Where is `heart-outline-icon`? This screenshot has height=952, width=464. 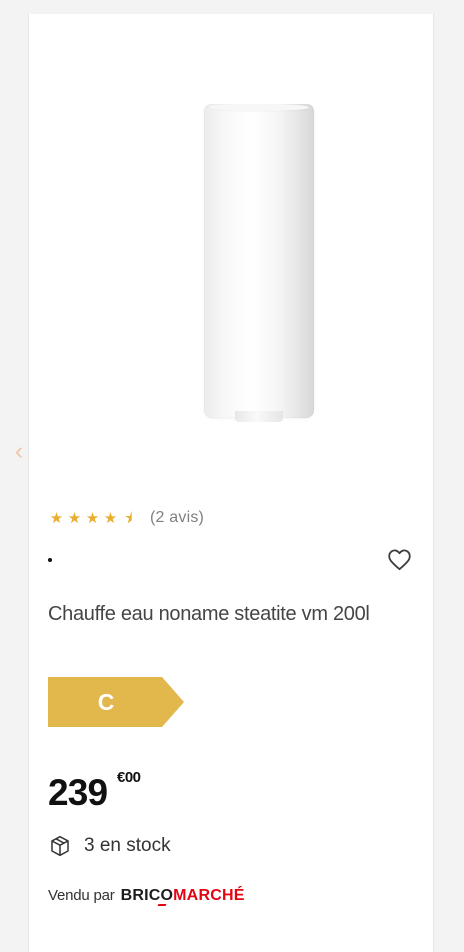 heart-outline-icon is located at coordinates (399, 559).